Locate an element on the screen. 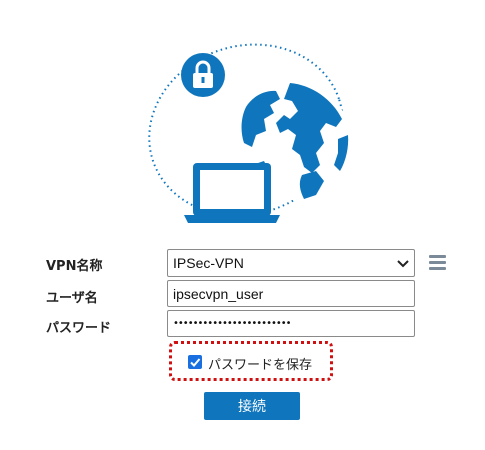 Image resolution: width=485 pixels, height=450 pixels. password-masked-value: •••••••••••••••••••••••• is located at coordinates (232, 323).